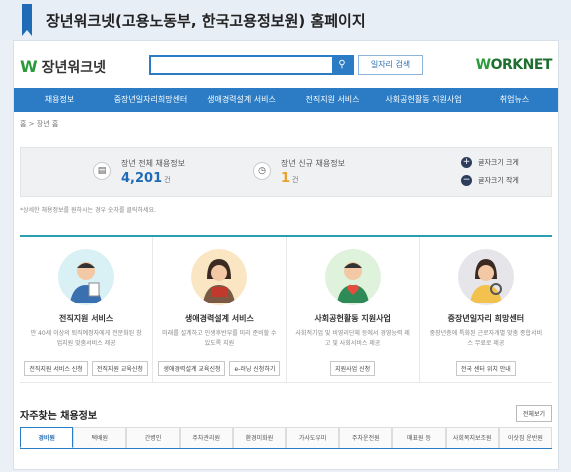 This screenshot has height=472, width=571. What do you see at coordinates (39, 124) in the screenshot?
I see `breadcrumb: 홈 > 장년 홈` at bounding box center [39, 124].